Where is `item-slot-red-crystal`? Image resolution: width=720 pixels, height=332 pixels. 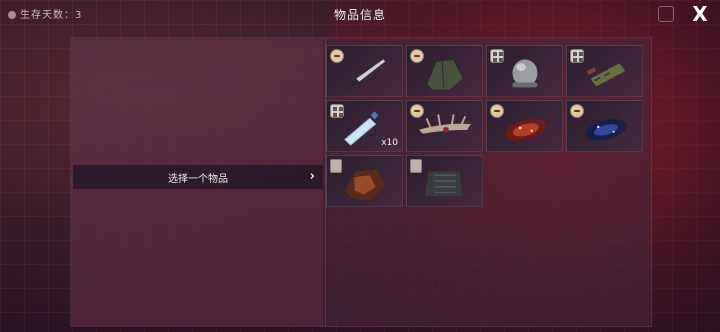 item-slot-red-crystal is located at coordinates (524, 126).